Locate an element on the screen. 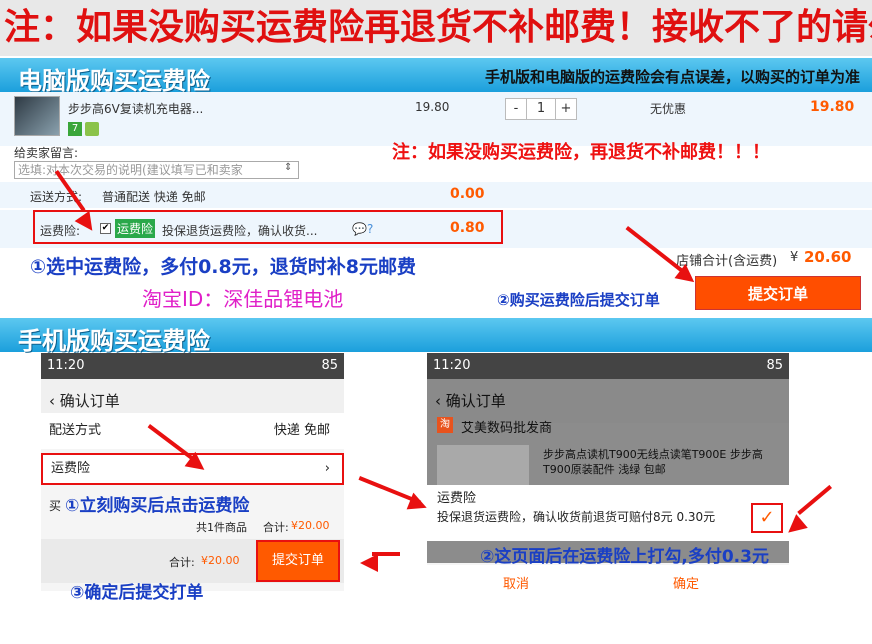  left-time: 11:20 is located at coordinates (66, 365).